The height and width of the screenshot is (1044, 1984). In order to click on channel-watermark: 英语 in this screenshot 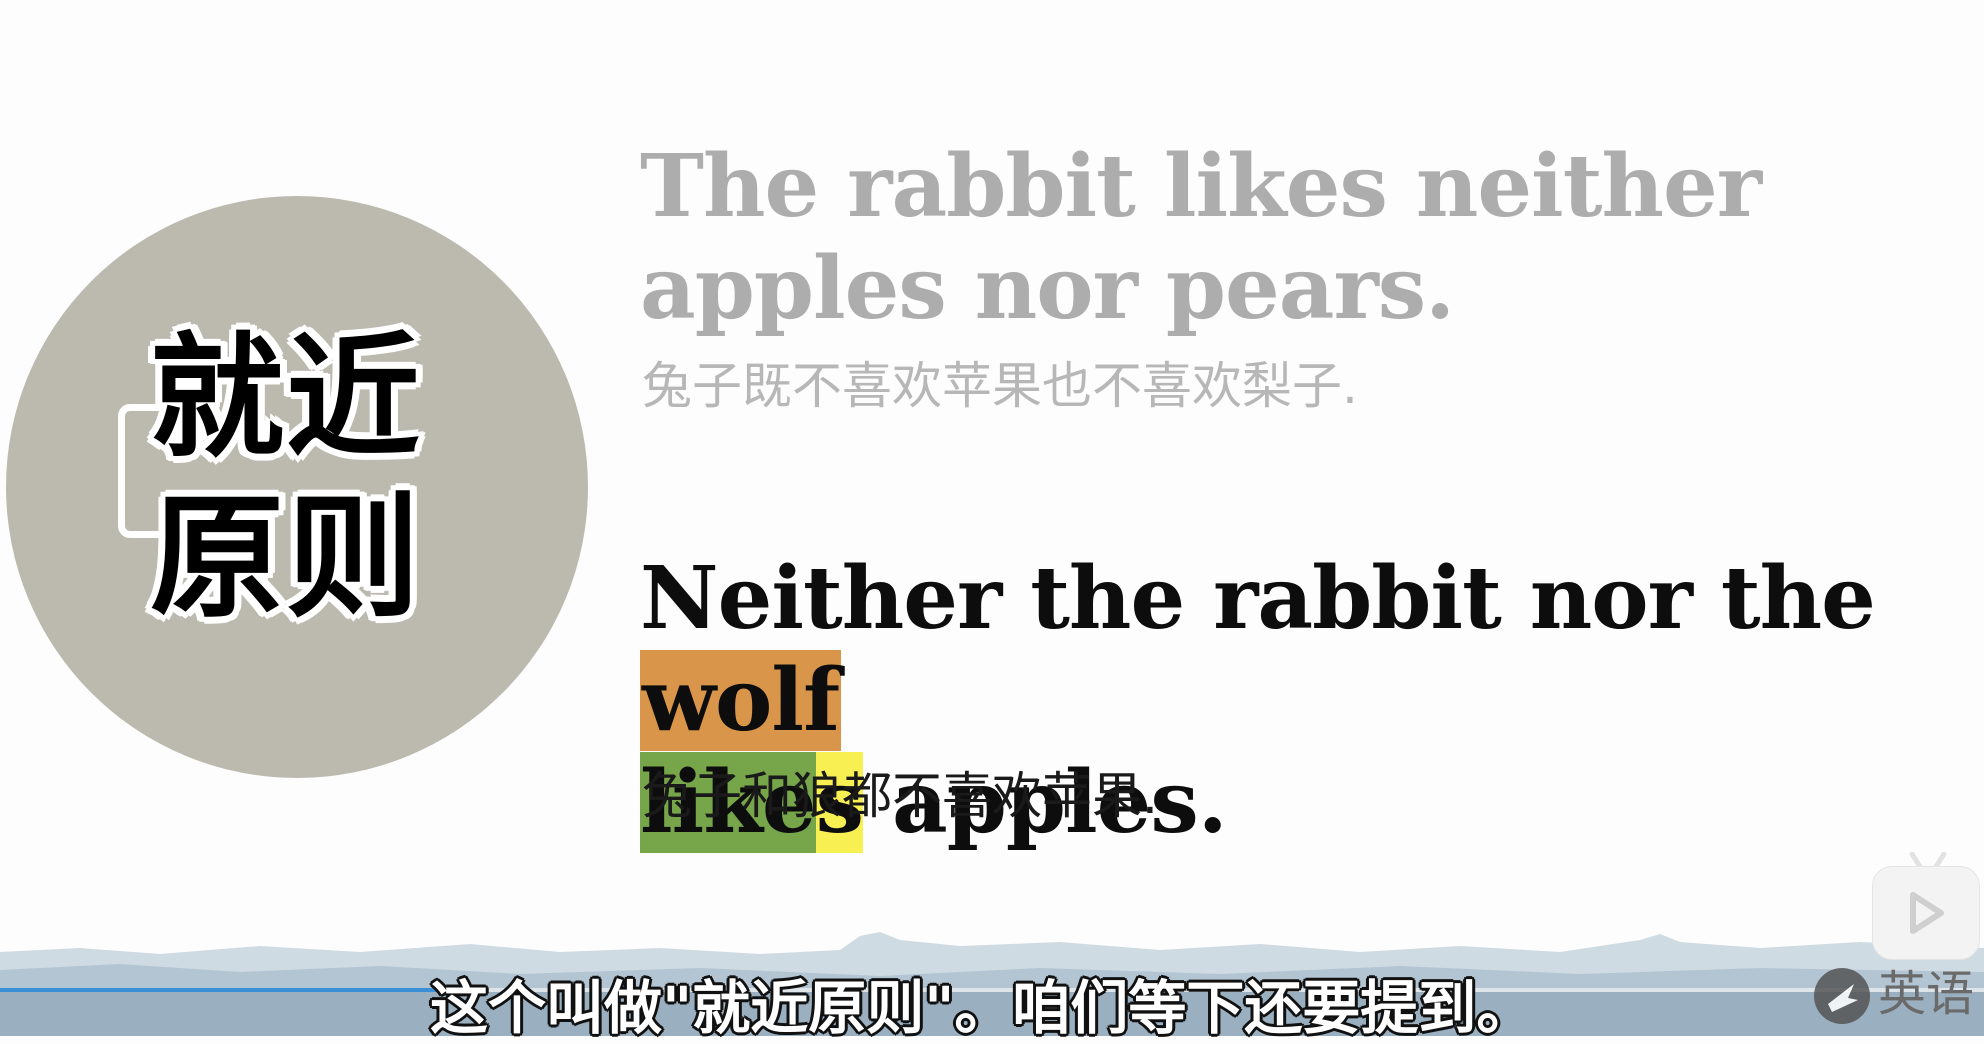, I will do `click(1899, 994)`.